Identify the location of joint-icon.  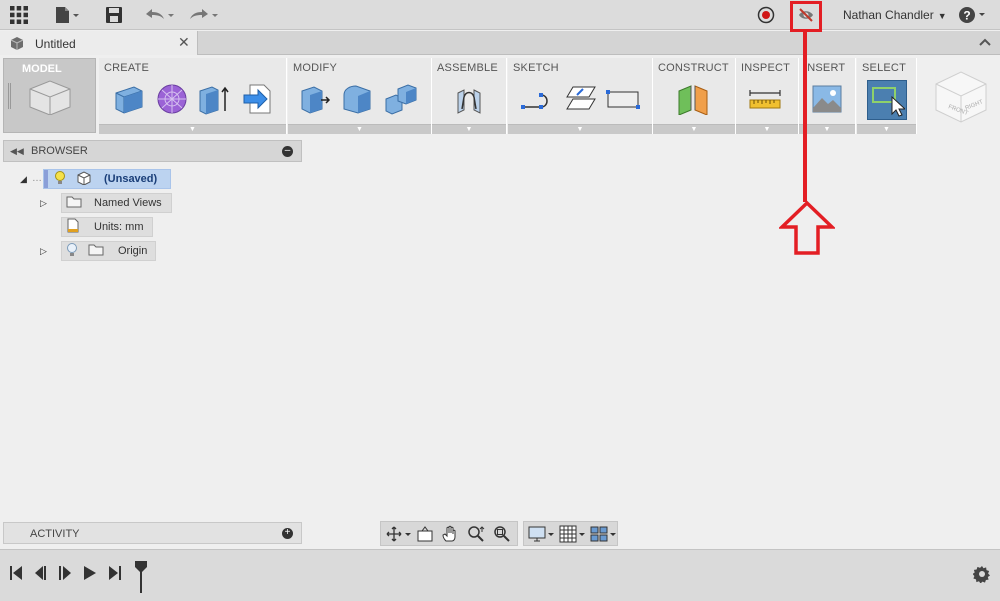
(469, 99).